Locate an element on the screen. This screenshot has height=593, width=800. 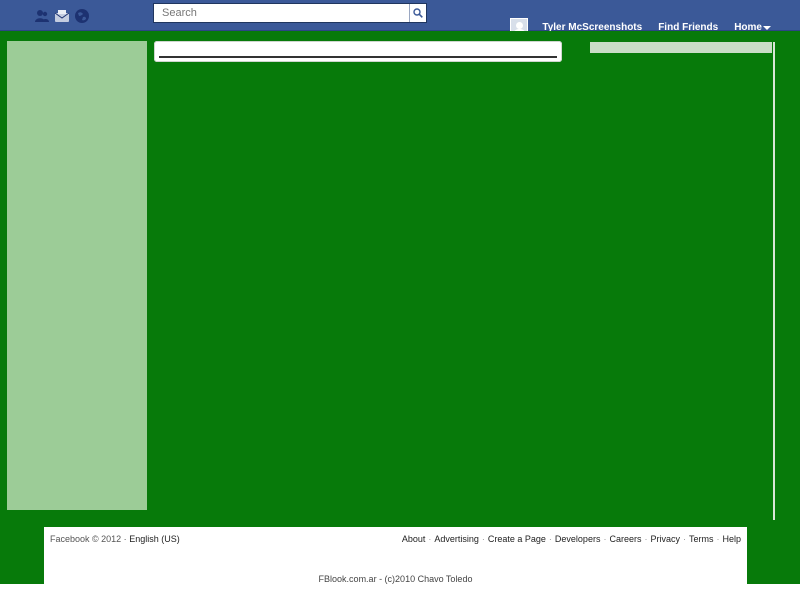
notification-jewels is located at coordinates (62, 16).